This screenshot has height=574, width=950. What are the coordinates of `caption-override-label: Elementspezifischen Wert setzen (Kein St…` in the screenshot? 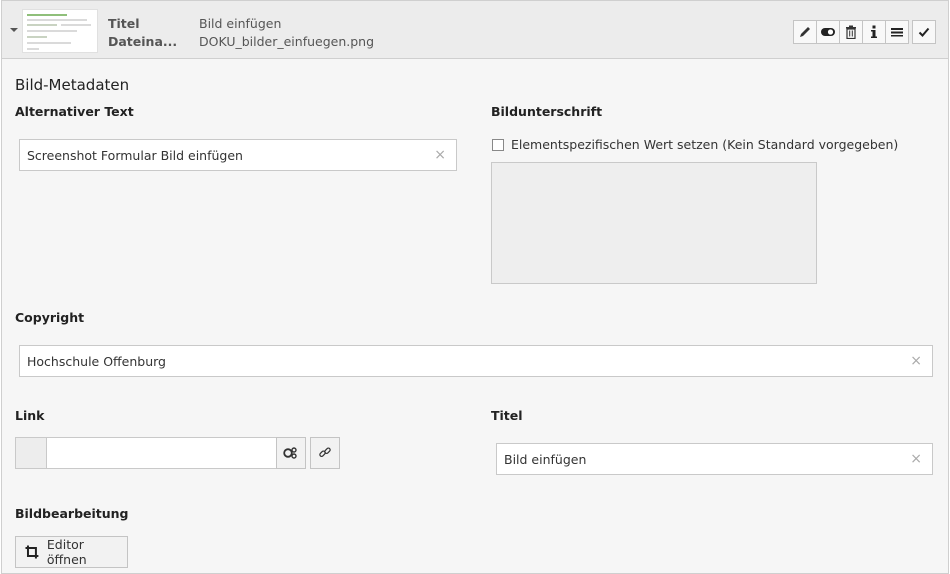 It's located at (705, 144).